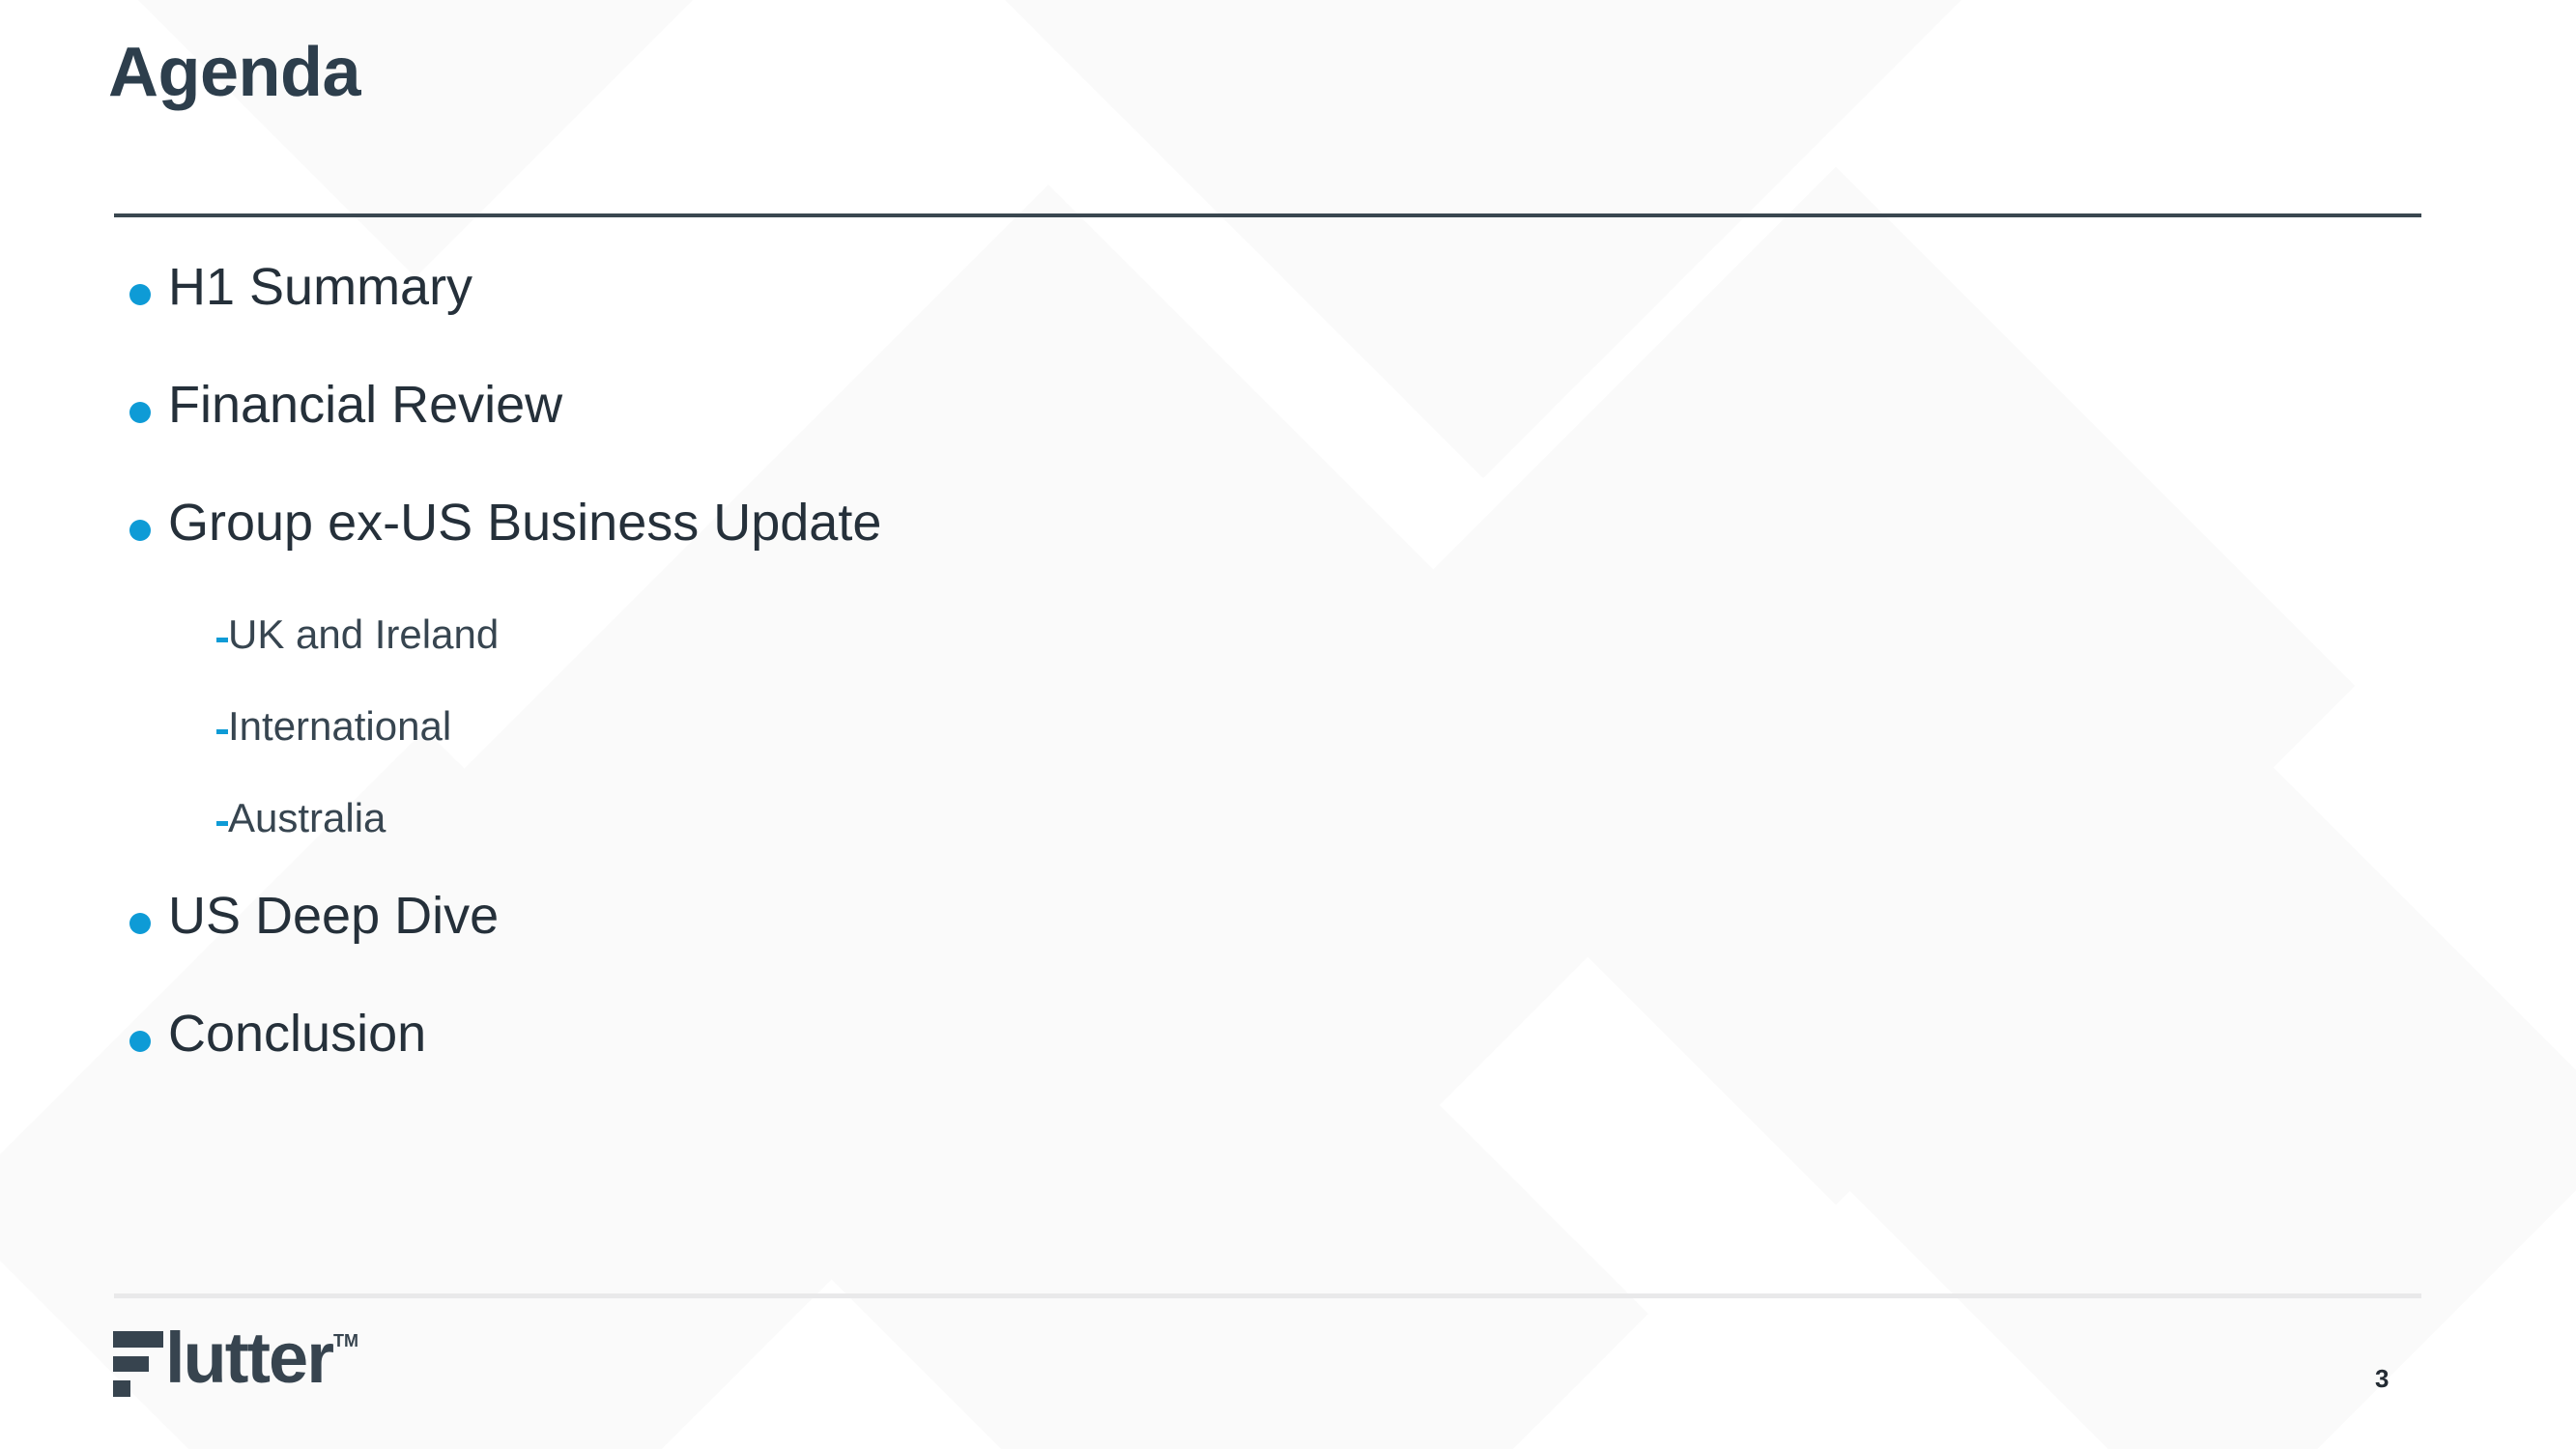 This screenshot has height=1449, width=2576. I want to click on sub-list-item: UK and Ireland, so click(495, 660).